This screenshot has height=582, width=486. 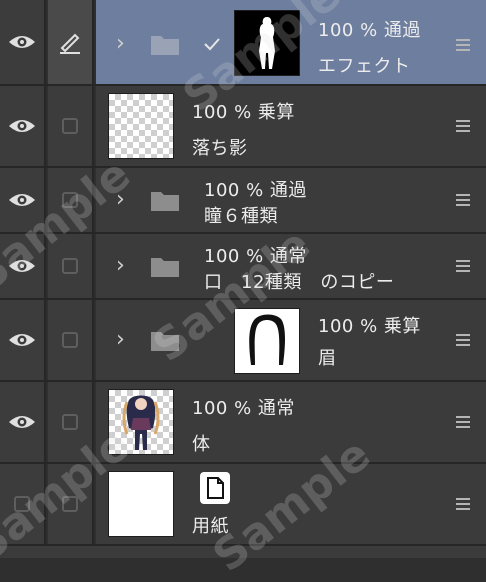 I want to click on character-figure, so click(x=141, y=422).